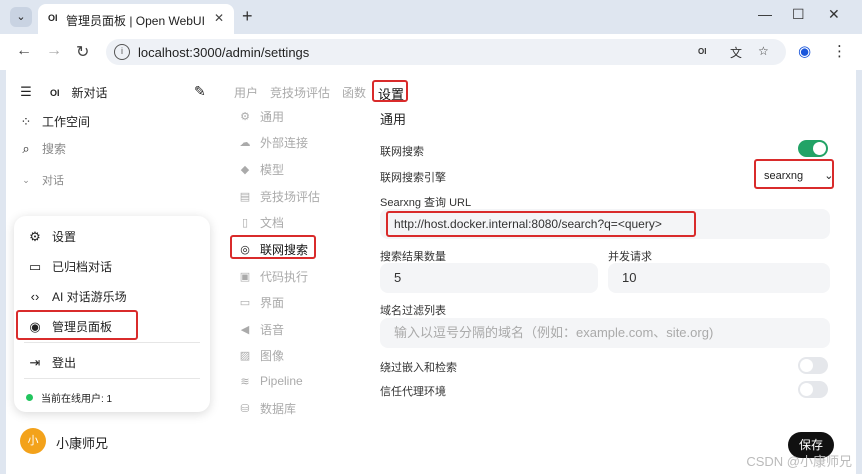 The width and height of the screenshot is (862, 474). I want to click on menu-item-label: 已归档对话, so click(82, 267).